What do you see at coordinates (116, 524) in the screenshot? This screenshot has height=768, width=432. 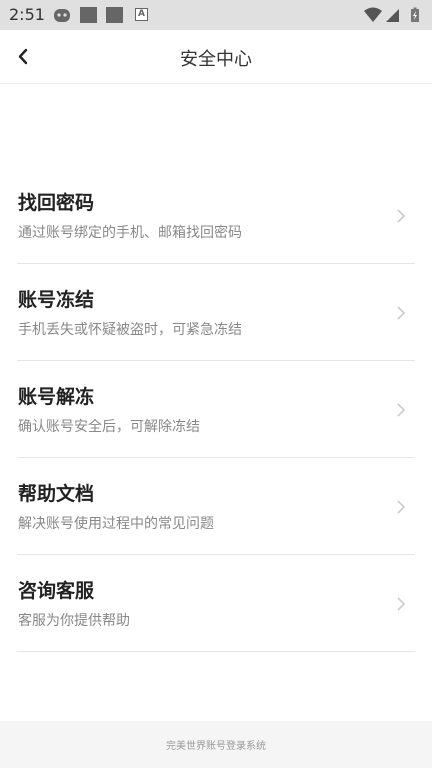 I see `menu-item-desc: 解决账号使用过程中的常见问题` at bounding box center [116, 524].